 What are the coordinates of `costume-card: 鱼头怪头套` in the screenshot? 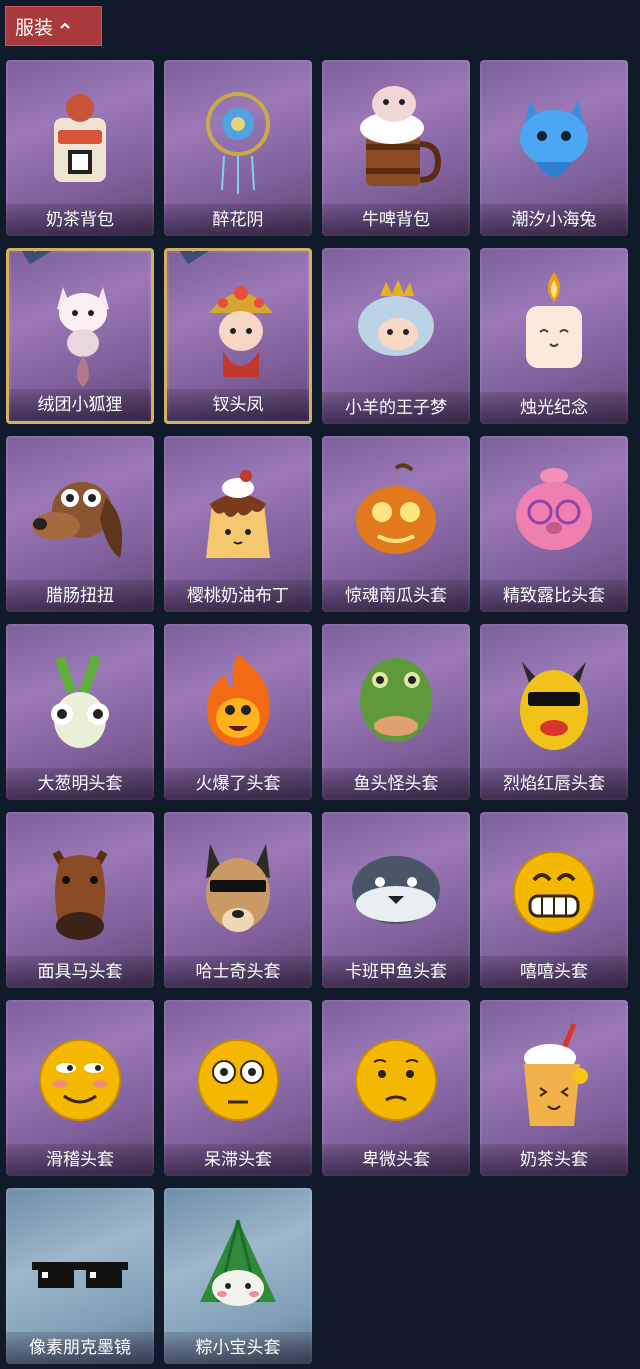 It's located at (396, 712).